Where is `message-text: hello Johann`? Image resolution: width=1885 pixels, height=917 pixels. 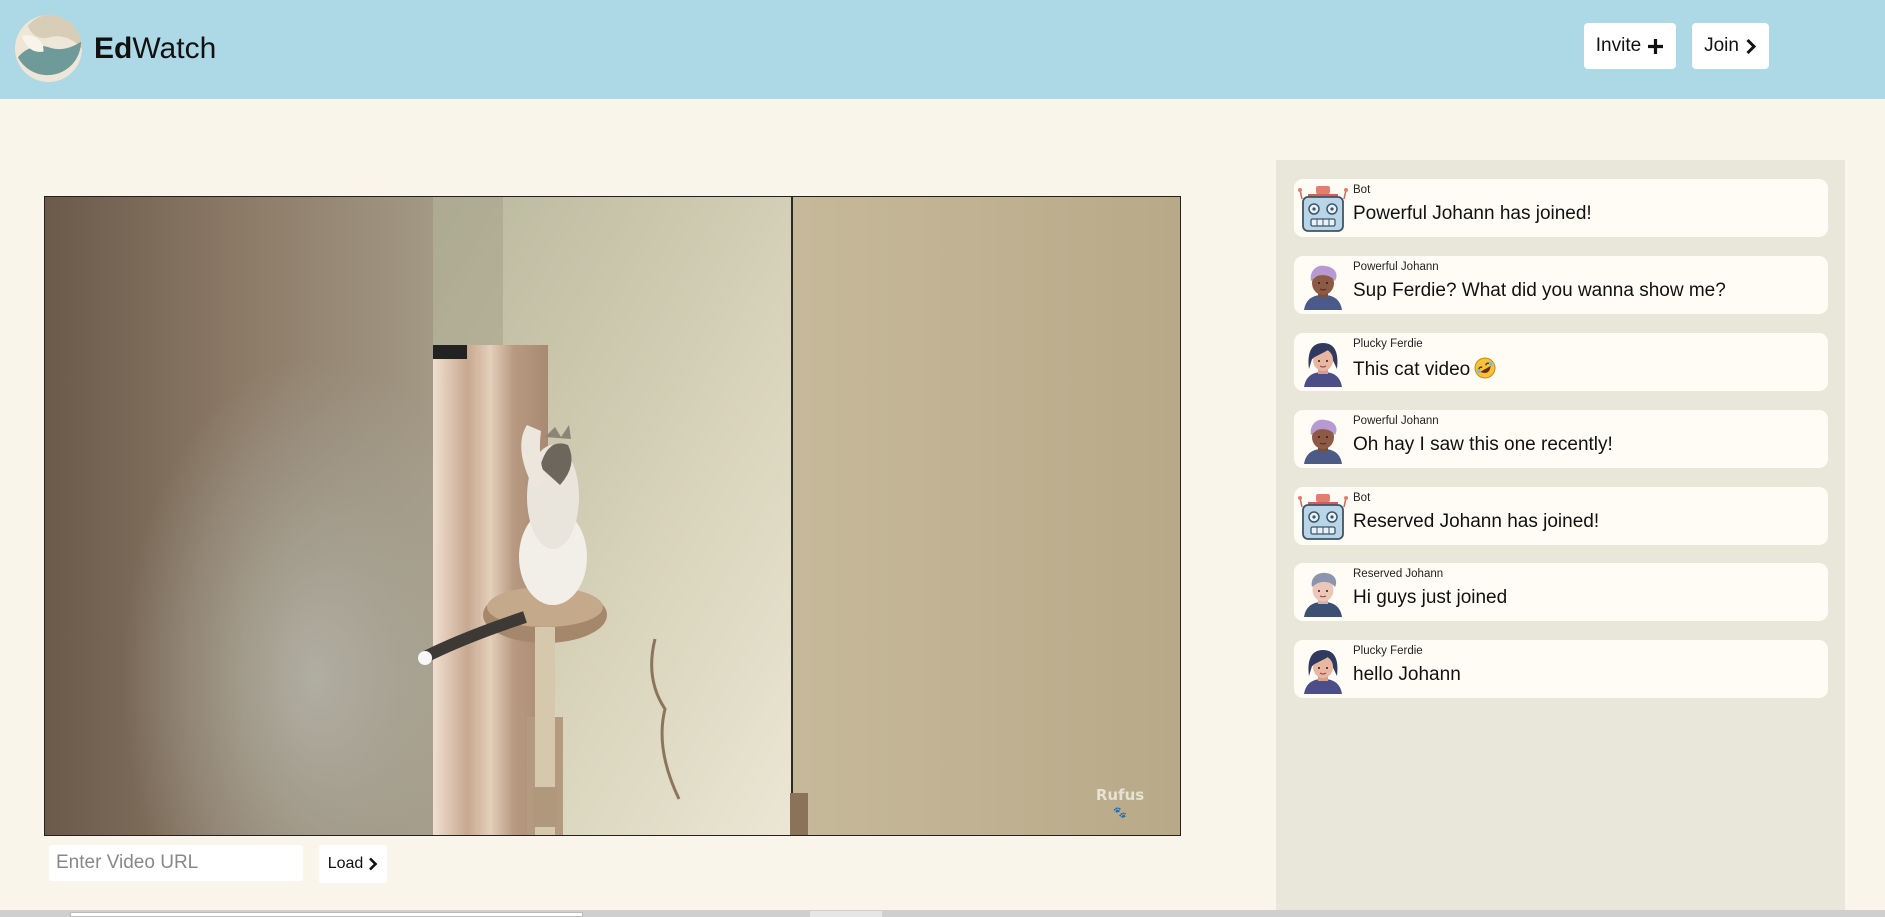 message-text: hello Johann is located at coordinates (1407, 674).